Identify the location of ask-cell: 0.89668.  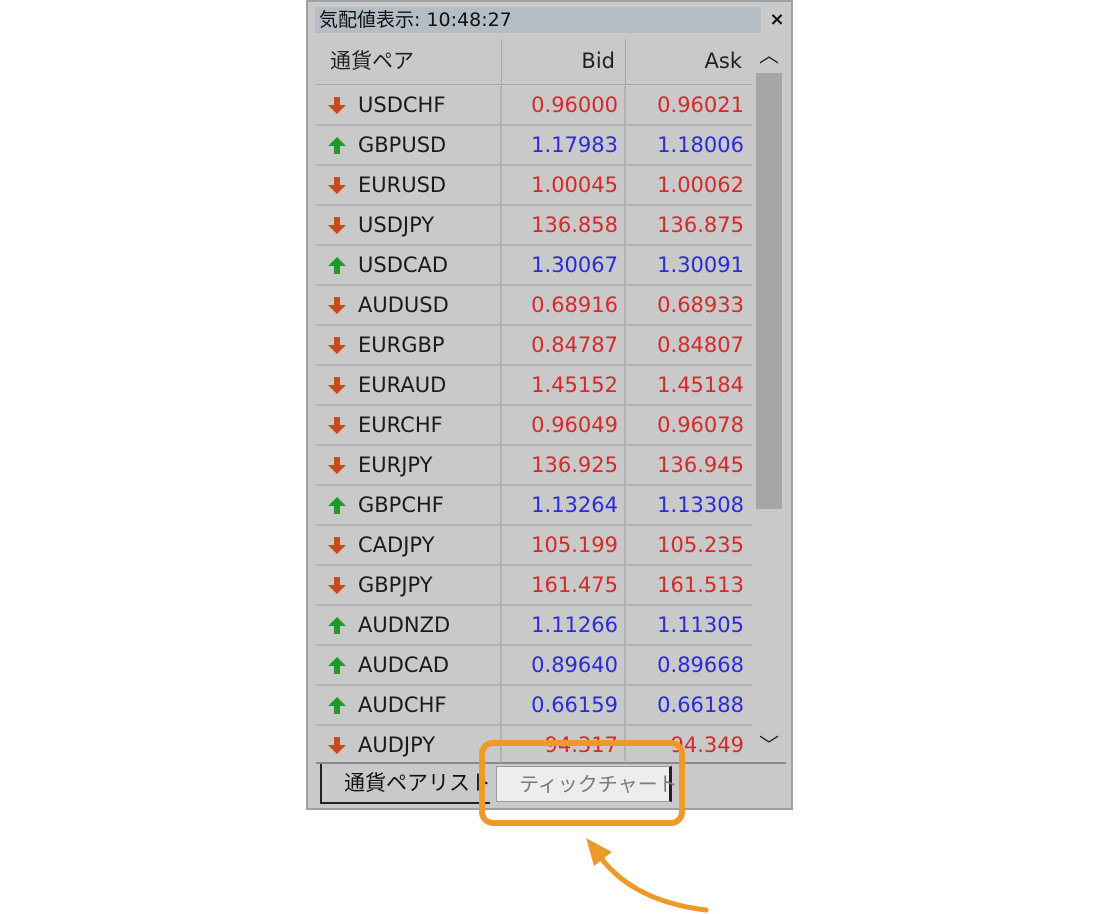
(700, 665).